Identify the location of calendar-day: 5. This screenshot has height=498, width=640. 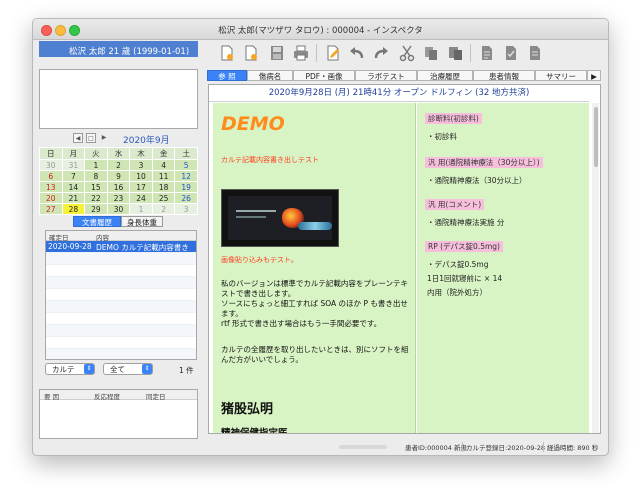
(186, 165).